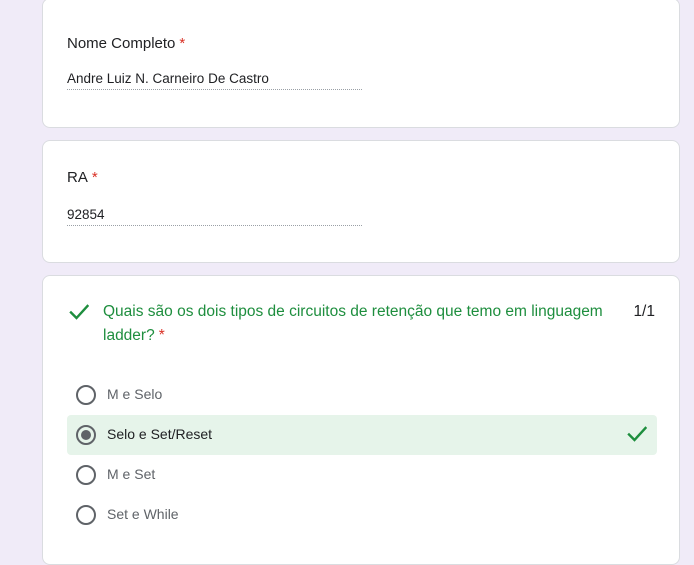 Image resolution: width=694 pixels, height=565 pixels. What do you see at coordinates (86, 435) in the screenshot?
I see `radio-button-selected` at bounding box center [86, 435].